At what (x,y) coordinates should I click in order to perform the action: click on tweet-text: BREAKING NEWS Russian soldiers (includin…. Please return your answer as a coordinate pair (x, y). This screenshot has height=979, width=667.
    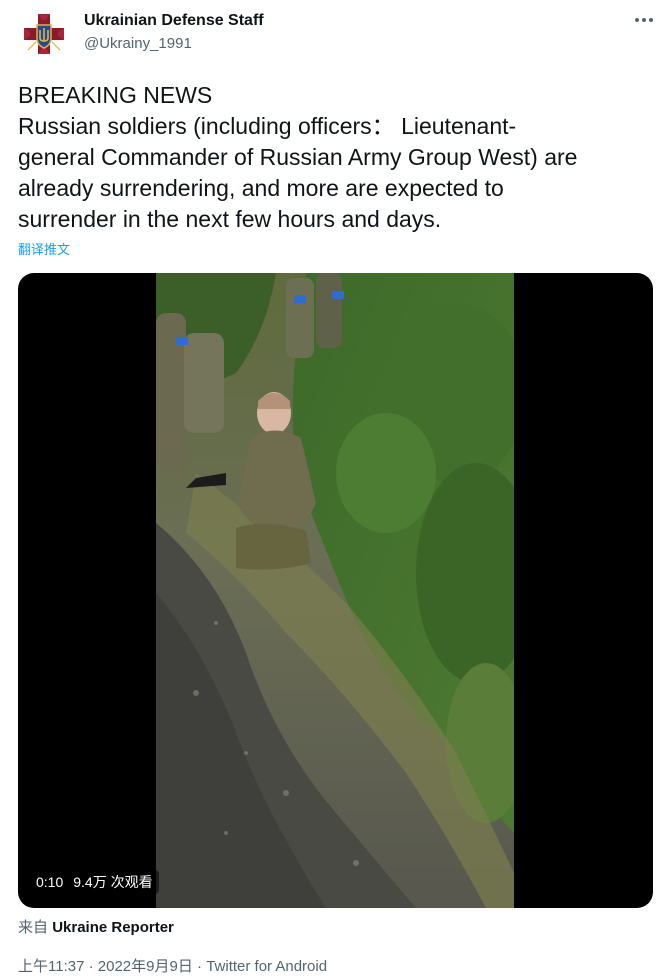
    Looking at the image, I should click on (333, 157).